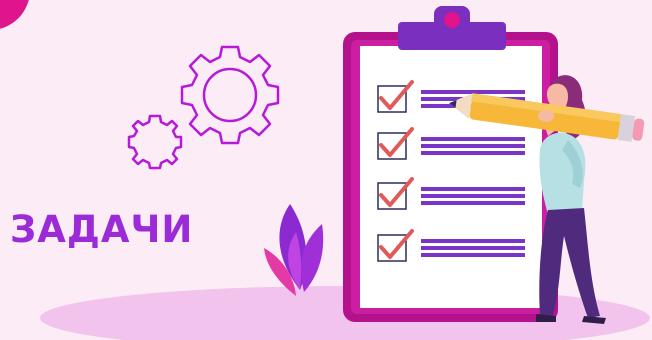 The height and width of the screenshot is (340, 652). Describe the element at coordinates (294, 250) in the screenshot. I see `leaf-plant-icon` at that location.